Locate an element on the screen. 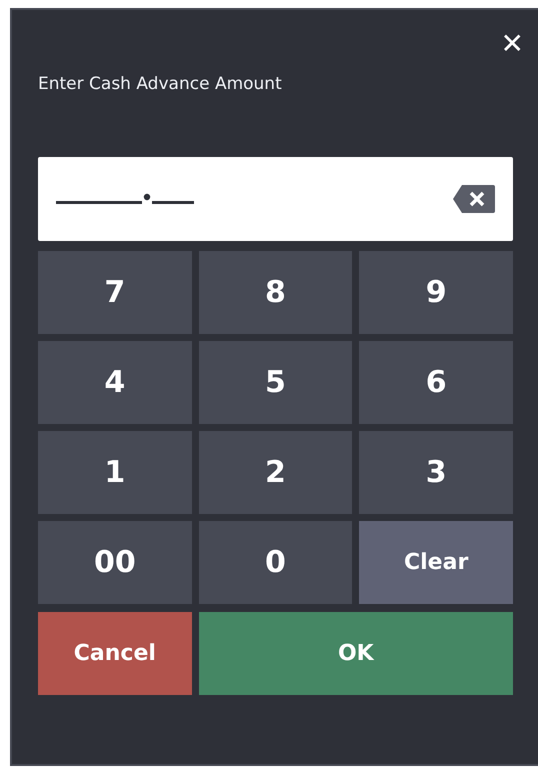 Image resolution: width=538 pixels, height=771 pixels. cancel-button: Cancel is located at coordinates (115, 653).